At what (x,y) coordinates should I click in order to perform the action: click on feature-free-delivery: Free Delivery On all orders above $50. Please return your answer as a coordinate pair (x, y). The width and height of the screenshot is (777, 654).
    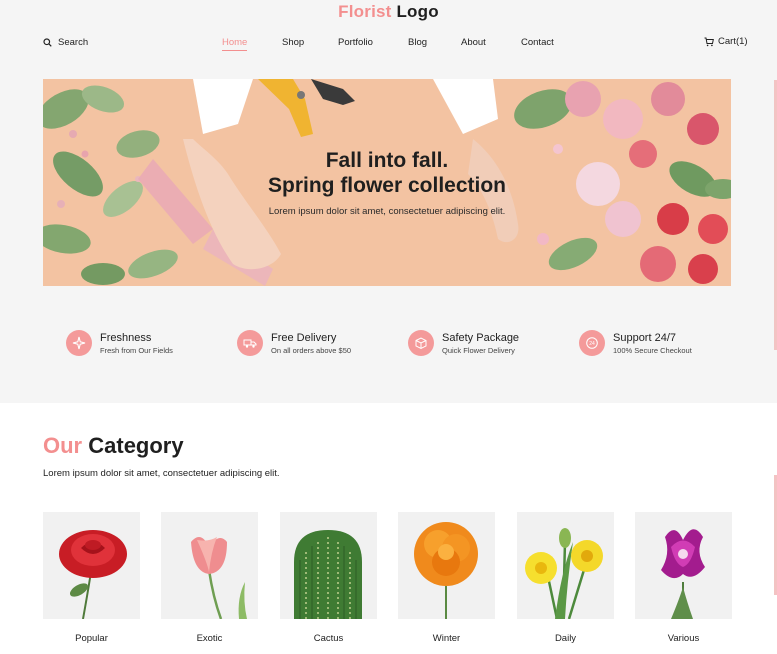
    Looking at the image, I should click on (294, 343).